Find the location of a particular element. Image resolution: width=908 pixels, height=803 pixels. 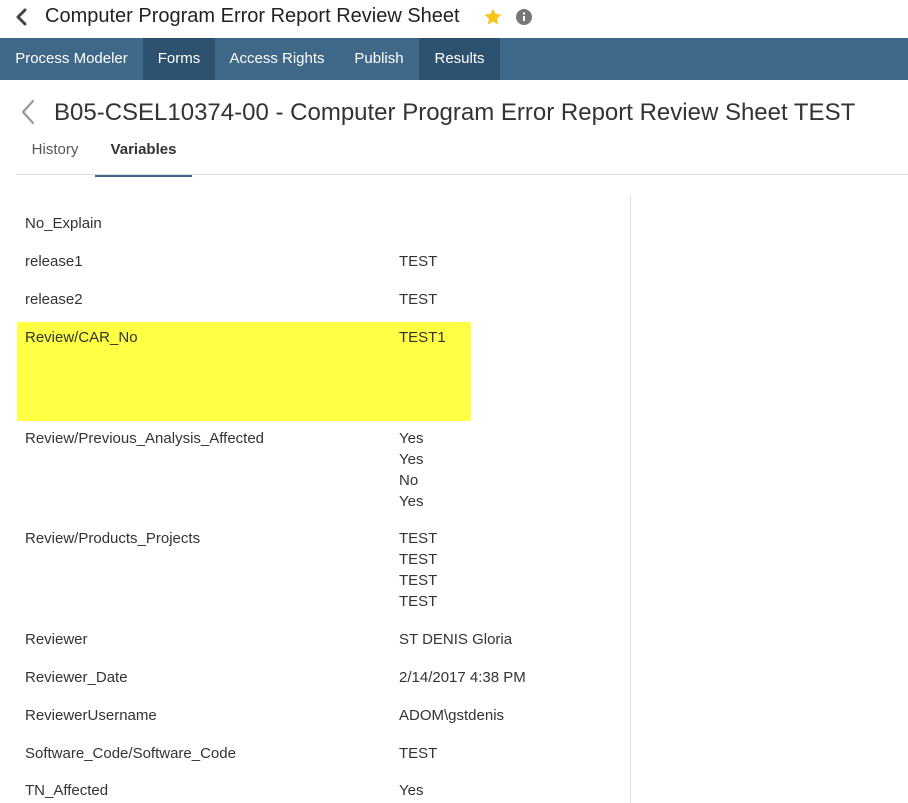

variable-name: Review/Previous_Analysis_Affected is located at coordinates (145, 438).